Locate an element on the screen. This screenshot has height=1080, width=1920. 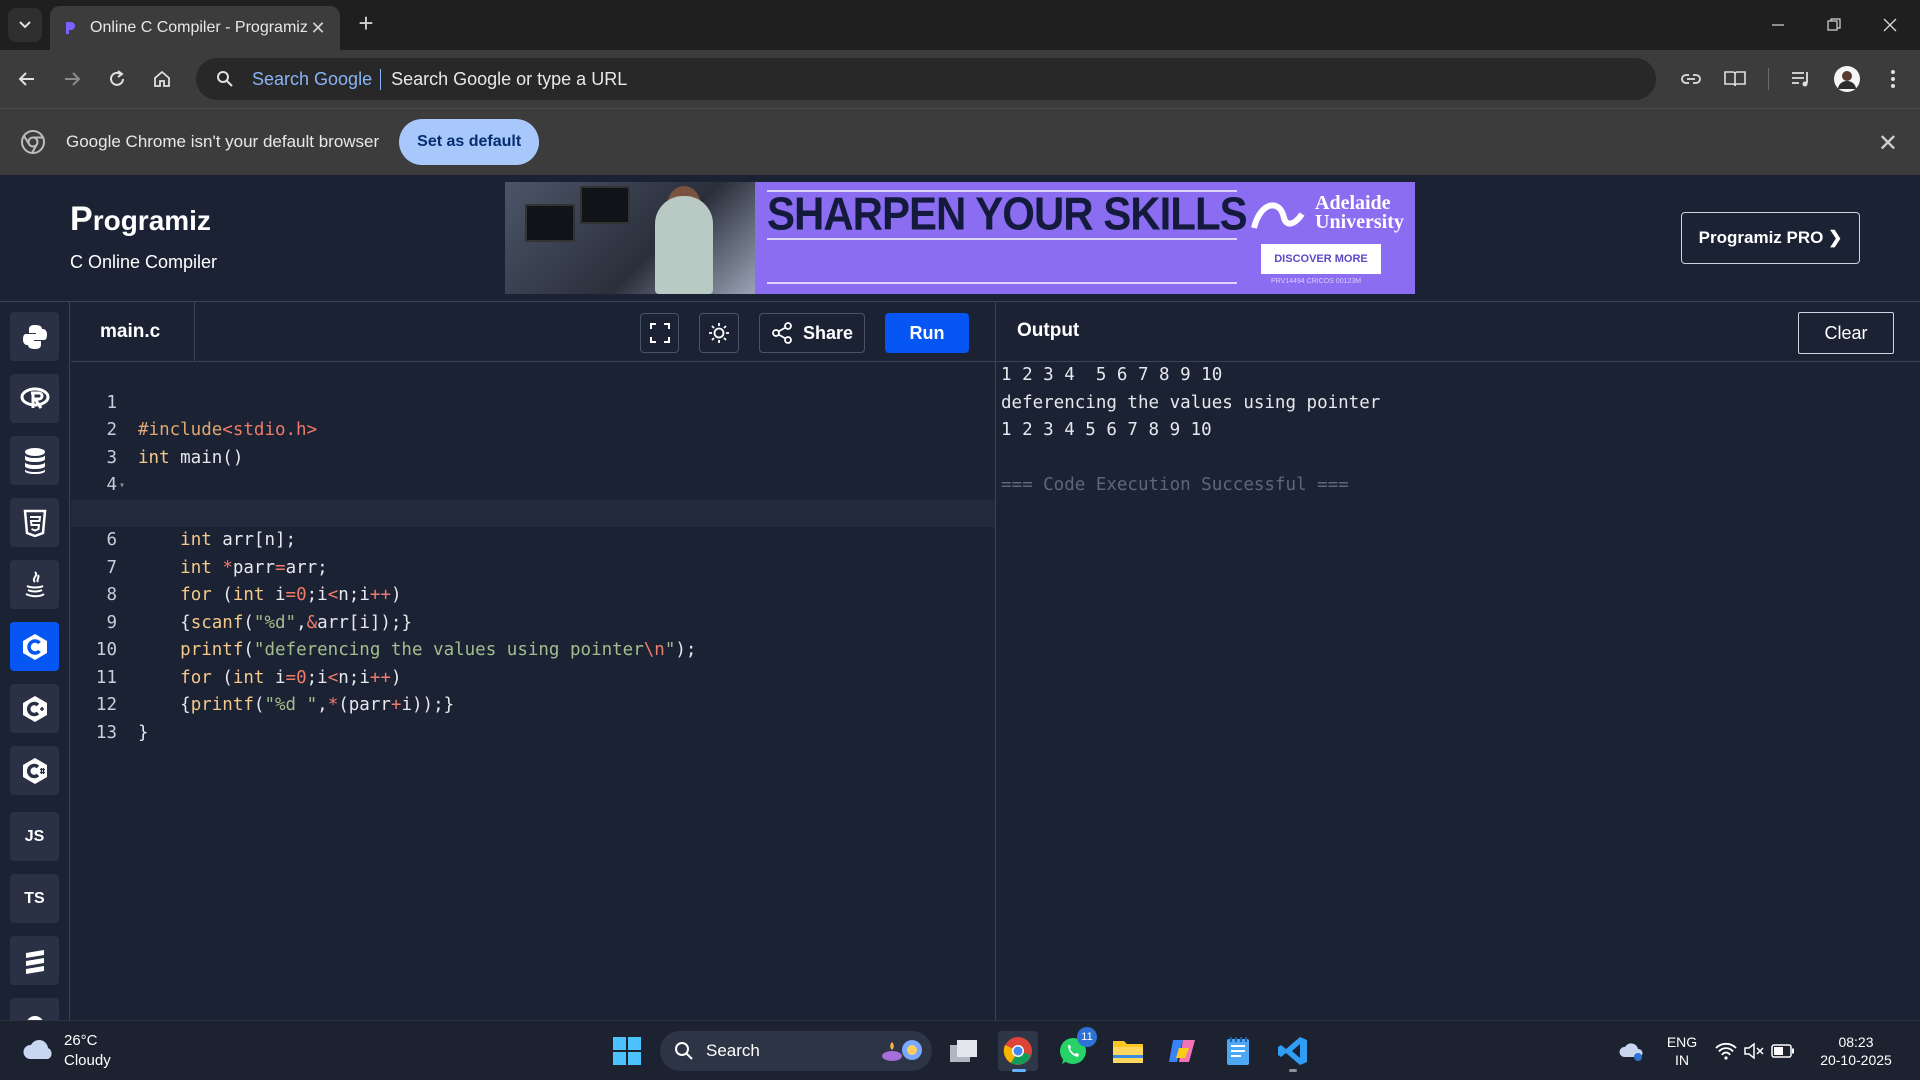
lang-js-button: JS is located at coordinates (34, 836).